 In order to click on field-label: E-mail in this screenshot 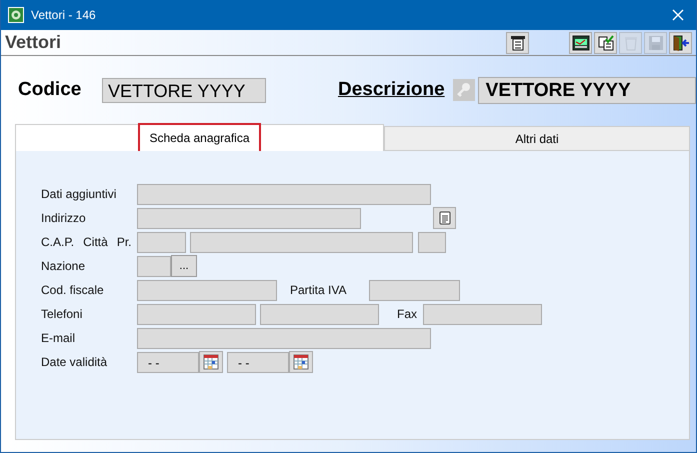, I will do `click(58, 338)`.